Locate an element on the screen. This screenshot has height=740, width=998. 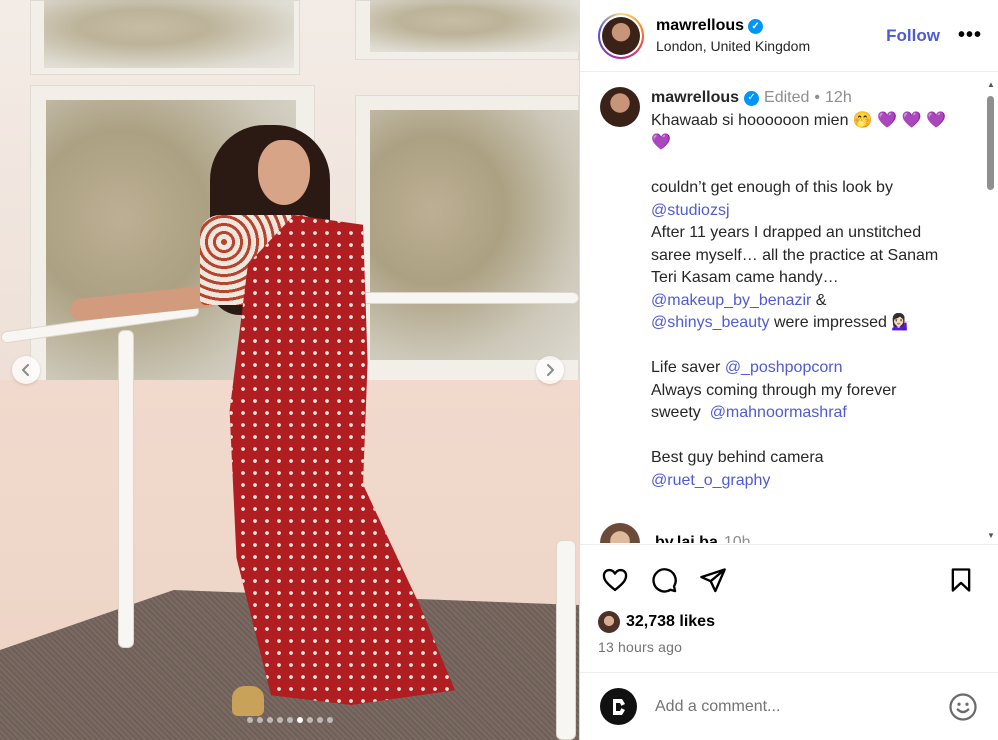
railing-top-right is located at coordinates (467, 298).